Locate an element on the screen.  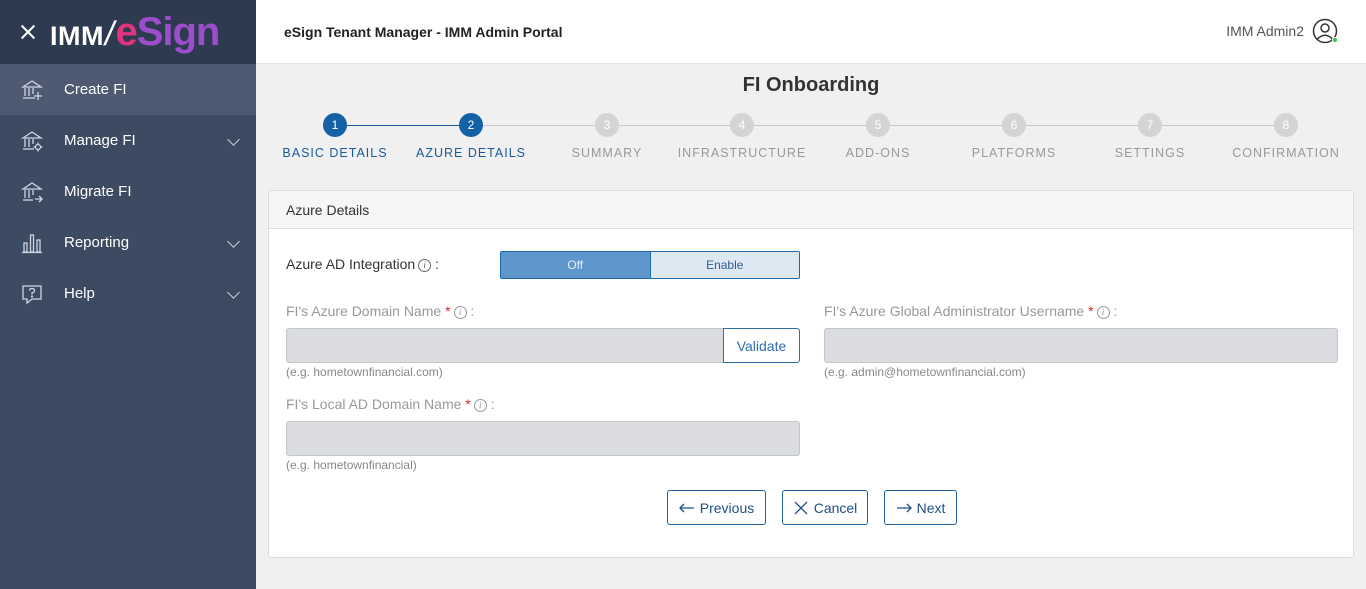
sidebar-item-label: Migrate FI is located at coordinates (98, 191).